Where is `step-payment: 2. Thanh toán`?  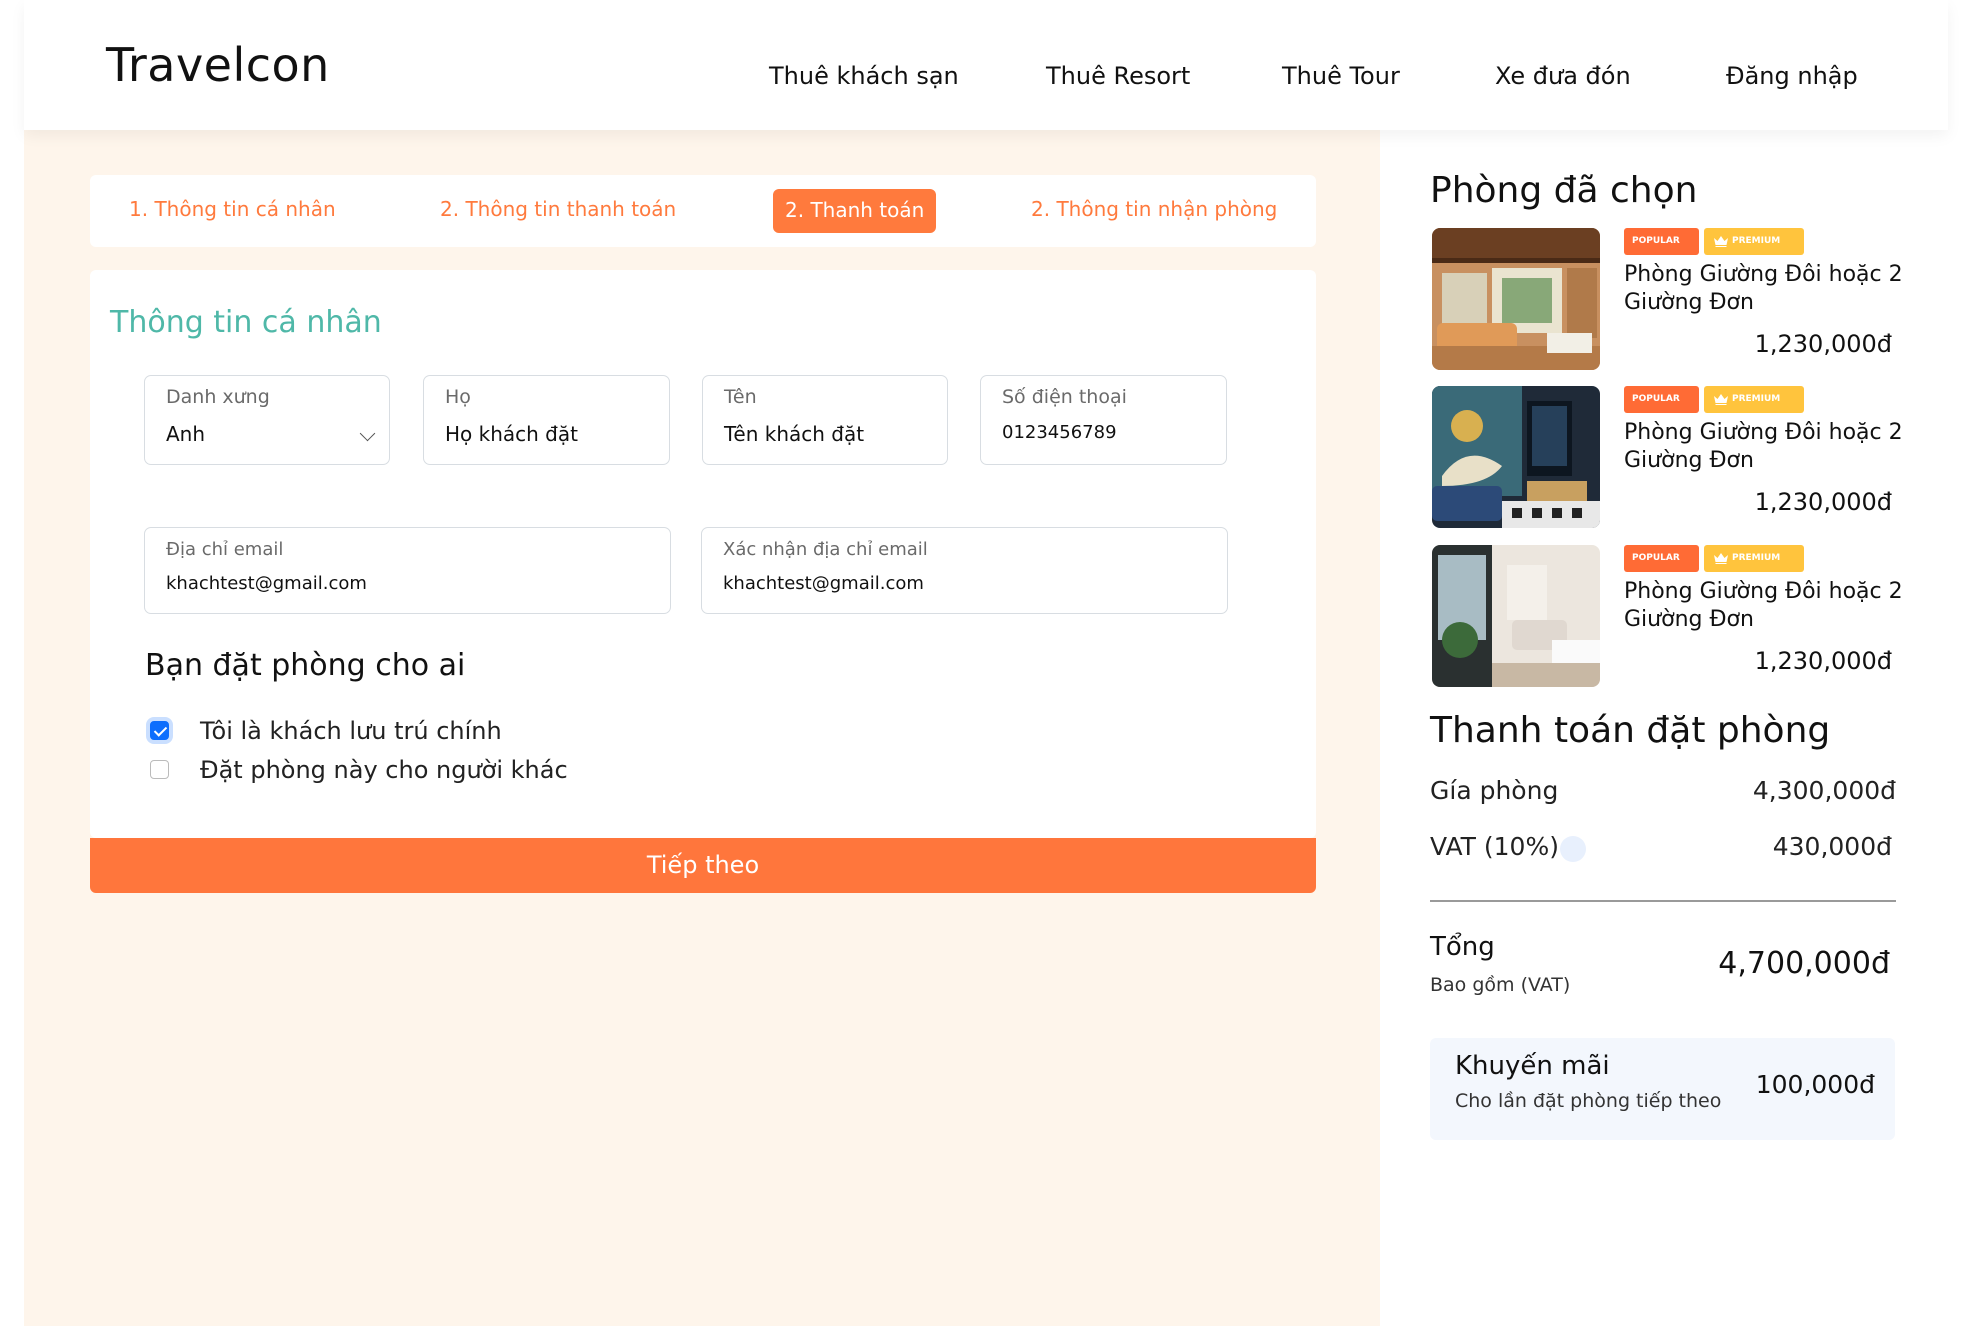 step-payment: 2. Thanh toán is located at coordinates (855, 211).